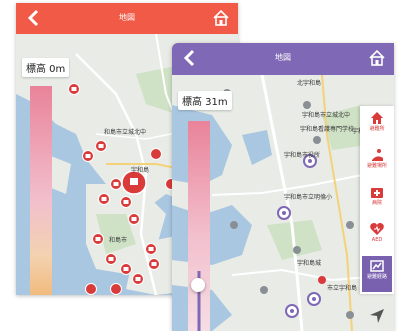  What do you see at coordinates (46, 67) in the screenshot?
I see `elevation-label: 標高 0m` at bounding box center [46, 67].